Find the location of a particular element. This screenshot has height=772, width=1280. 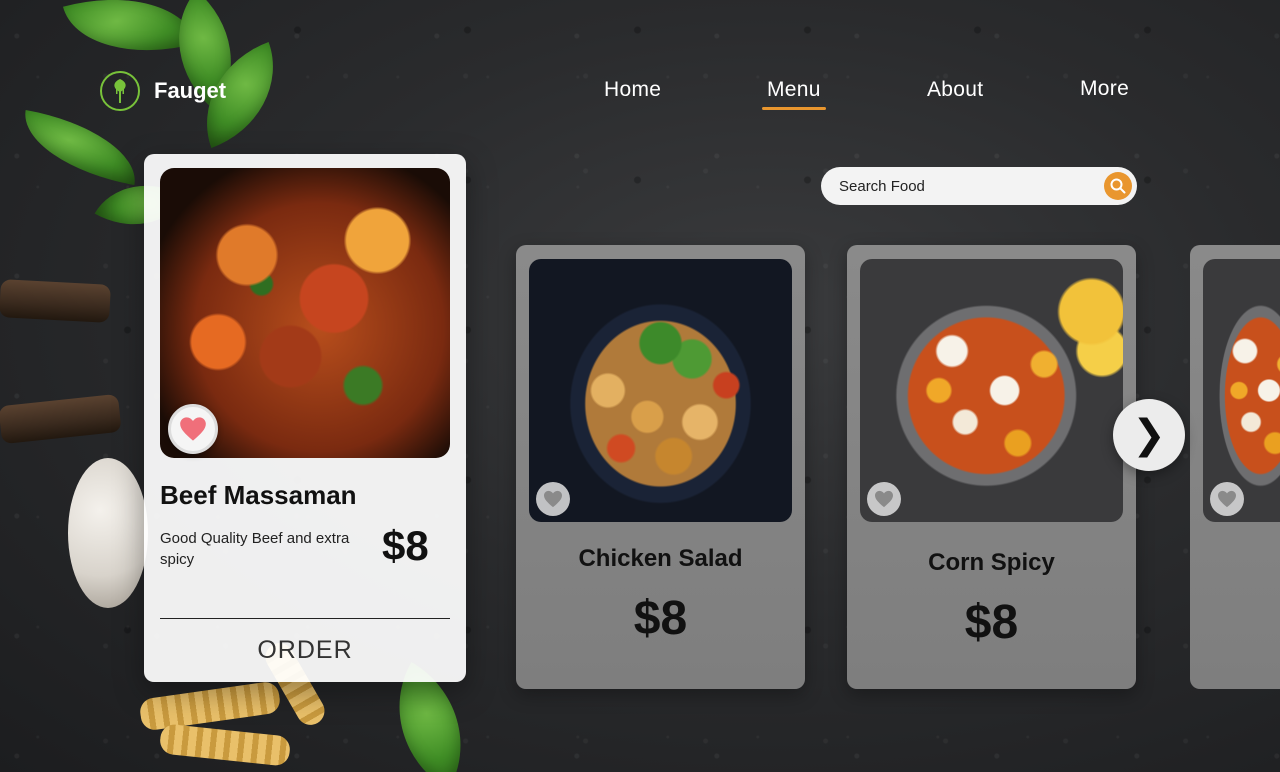

order-button: ORDER is located at coordinates (305, 650).